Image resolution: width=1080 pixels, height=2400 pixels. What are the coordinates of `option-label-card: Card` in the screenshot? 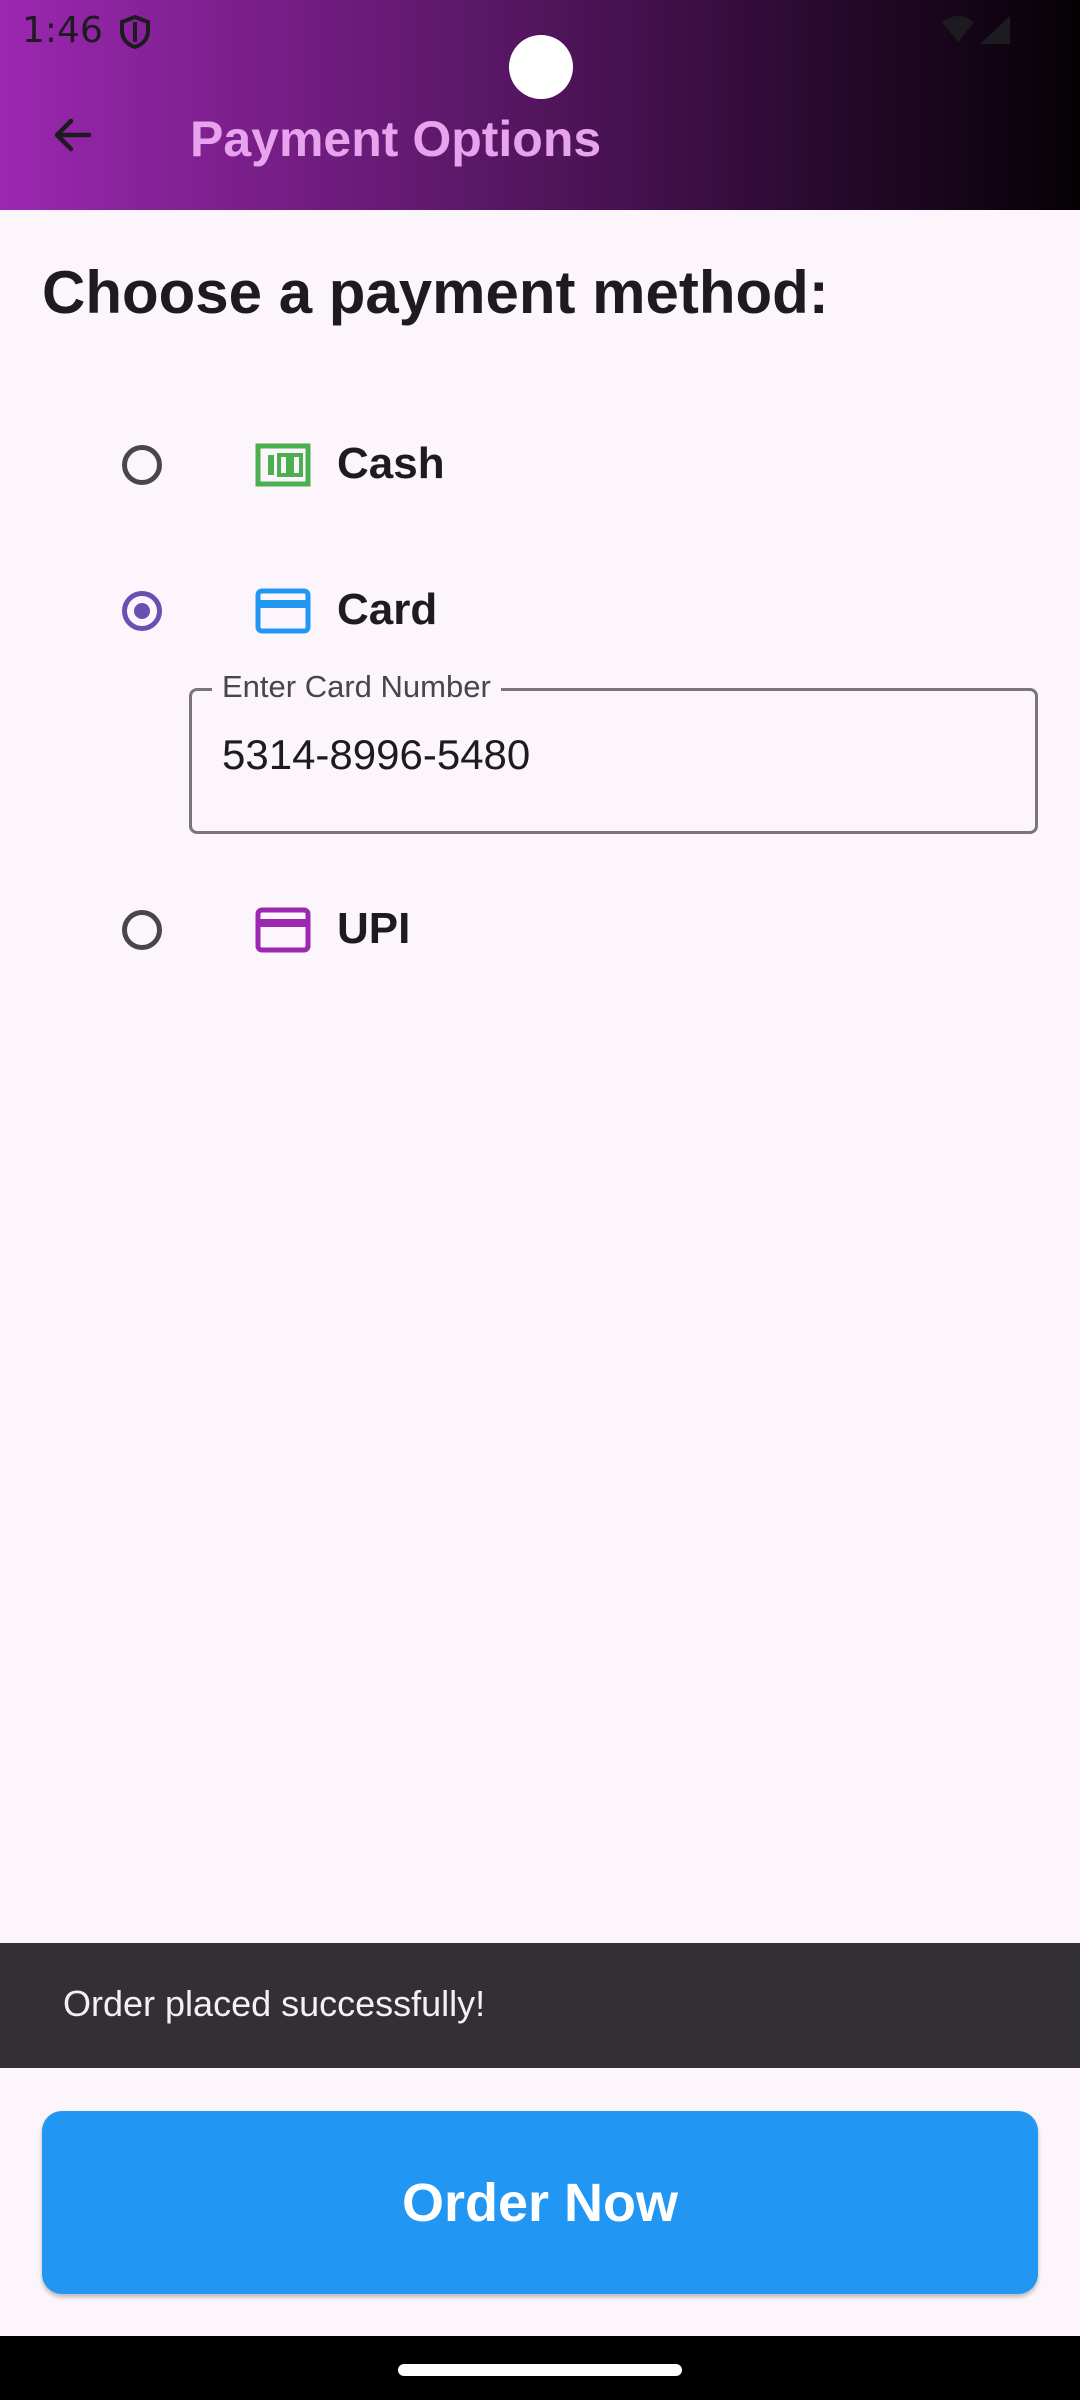 It's located at (387, 609).